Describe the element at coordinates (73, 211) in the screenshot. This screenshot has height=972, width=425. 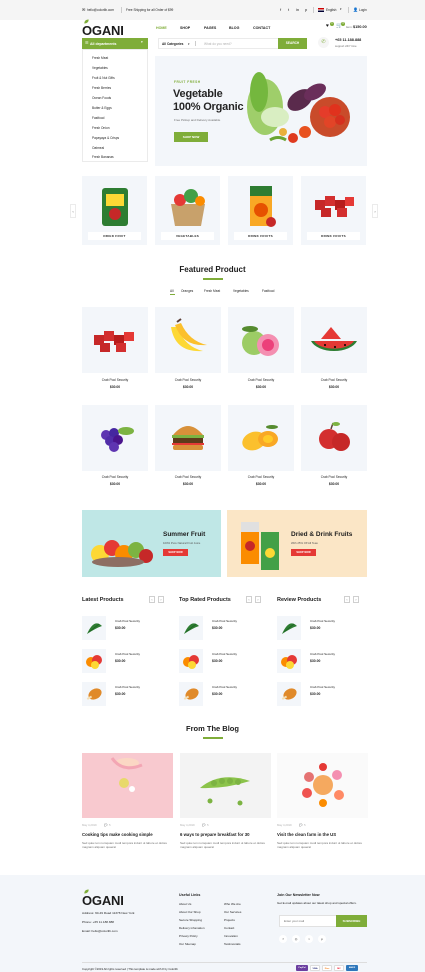
I see `carousel-prev-button: ‹` at that location.